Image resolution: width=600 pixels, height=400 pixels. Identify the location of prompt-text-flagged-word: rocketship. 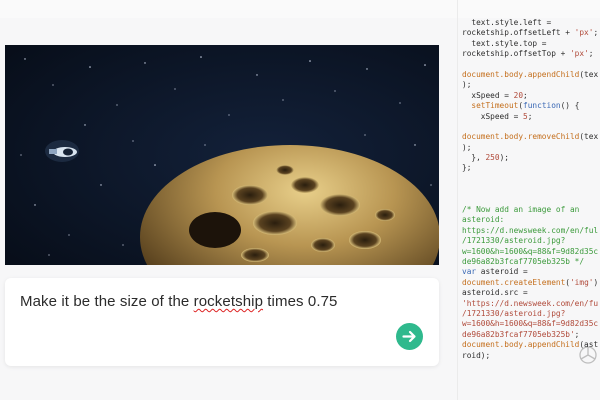
(228, 301).